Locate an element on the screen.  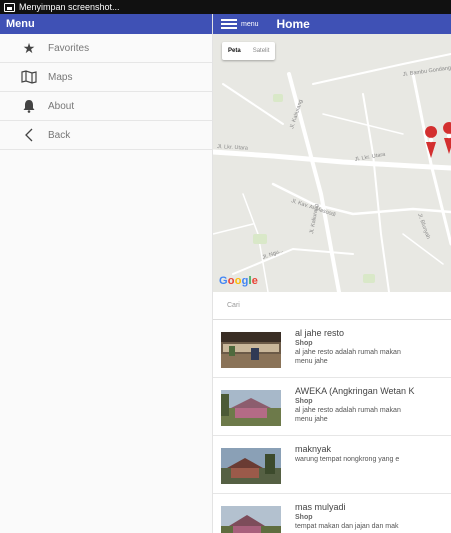
screenshot-icon is located at coordinates (9, 7).